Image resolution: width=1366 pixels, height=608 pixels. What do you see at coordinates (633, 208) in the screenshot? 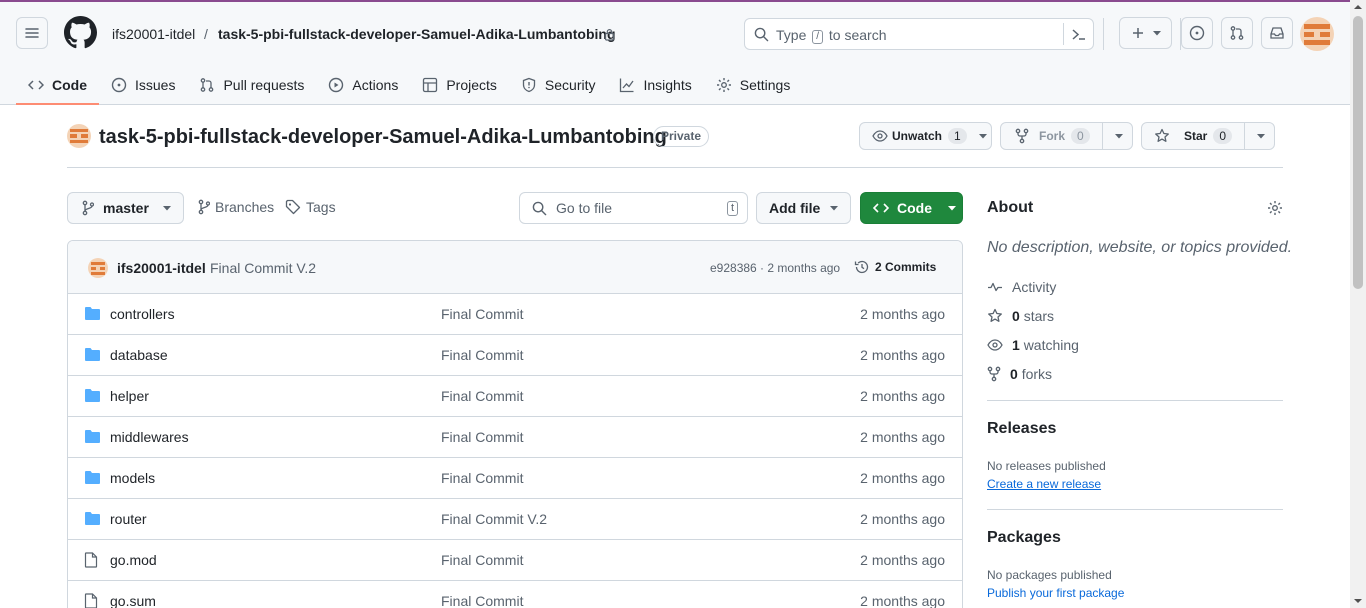
I see `go-to-file-input: Go to file t` at bounding box center [633, 208].